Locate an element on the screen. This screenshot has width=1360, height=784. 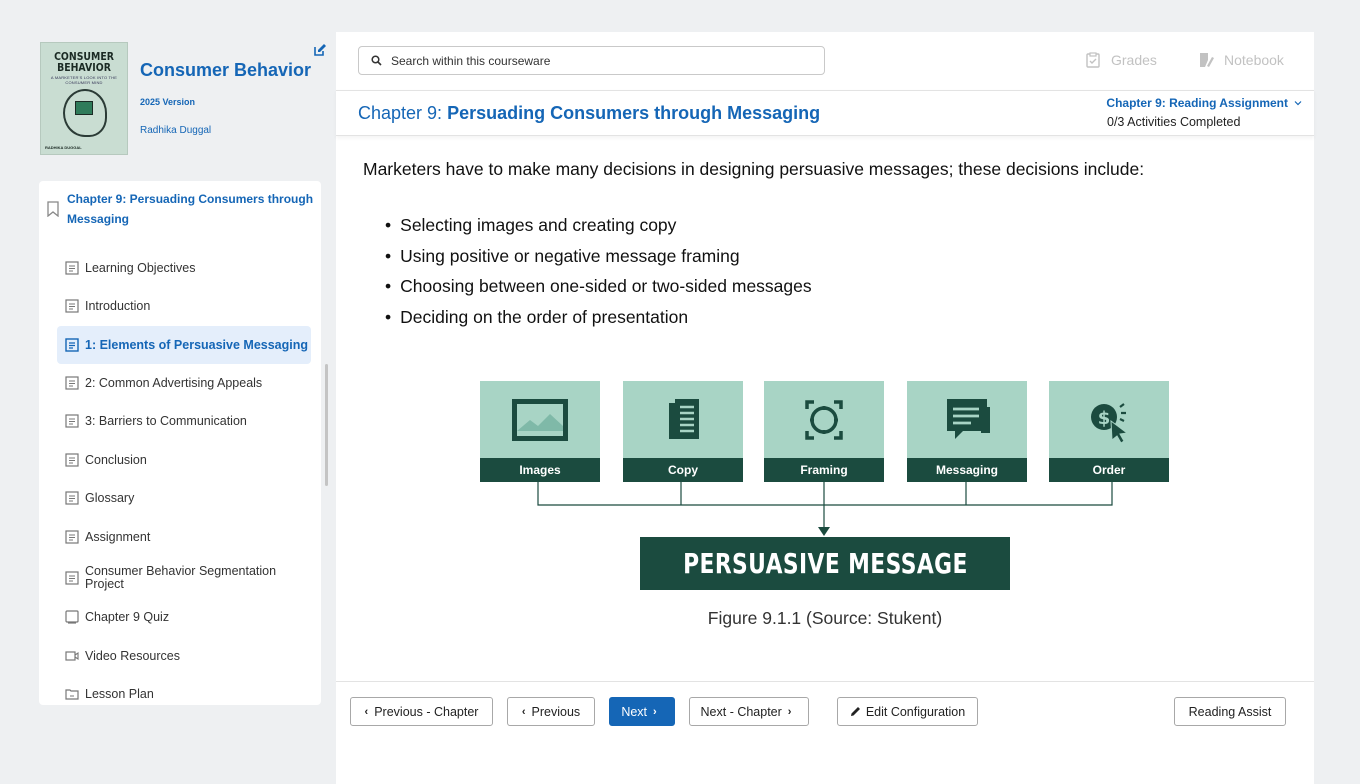
list-item: Deciding on the order of presentation is located at coordinates (839, 317).